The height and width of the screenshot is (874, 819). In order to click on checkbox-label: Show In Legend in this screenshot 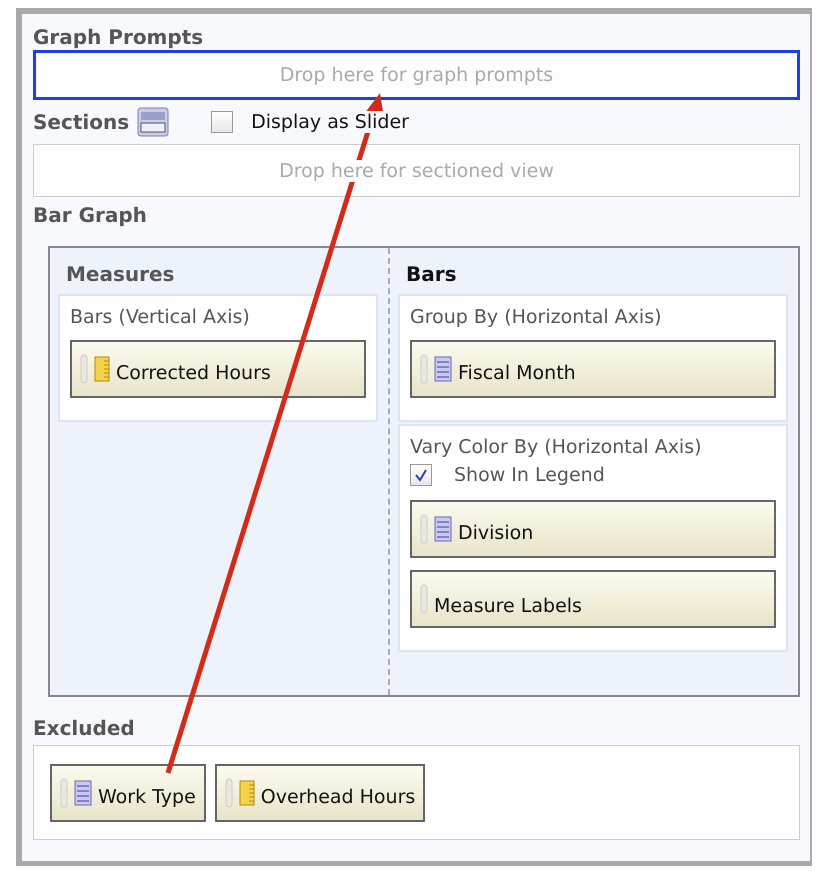, I will do `click(529, 475)`.